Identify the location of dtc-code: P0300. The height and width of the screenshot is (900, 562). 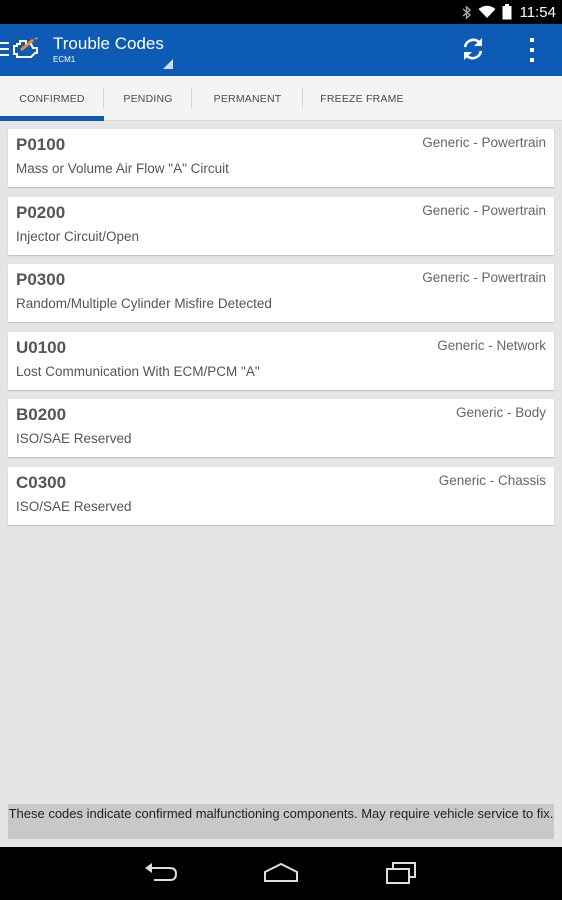
(41, 279).